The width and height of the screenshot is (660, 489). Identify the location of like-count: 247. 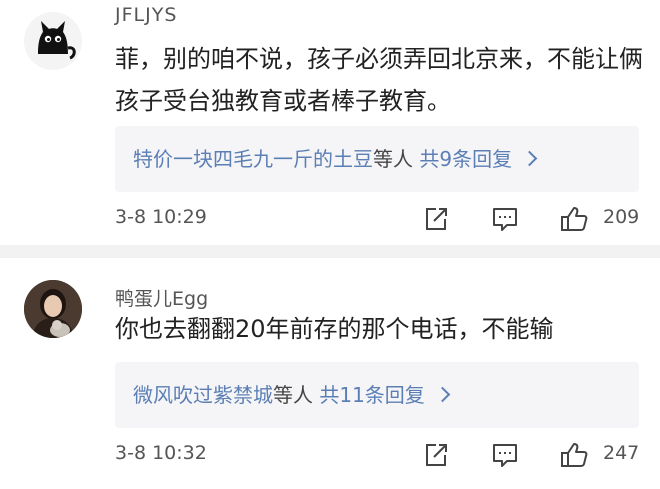
(621, 453).